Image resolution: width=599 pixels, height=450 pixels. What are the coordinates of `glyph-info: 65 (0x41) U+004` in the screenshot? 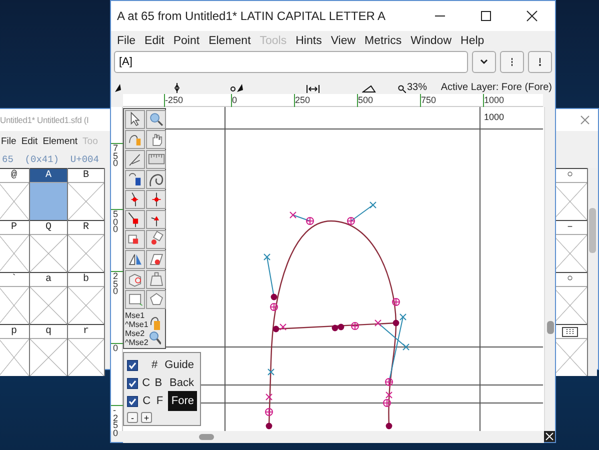 It's located at (50, 160).